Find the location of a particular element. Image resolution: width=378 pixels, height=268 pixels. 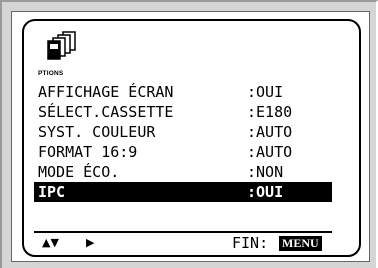

menu-item-label: AFFICHAGE ÉCRAN is located at coordinates (106, 92).